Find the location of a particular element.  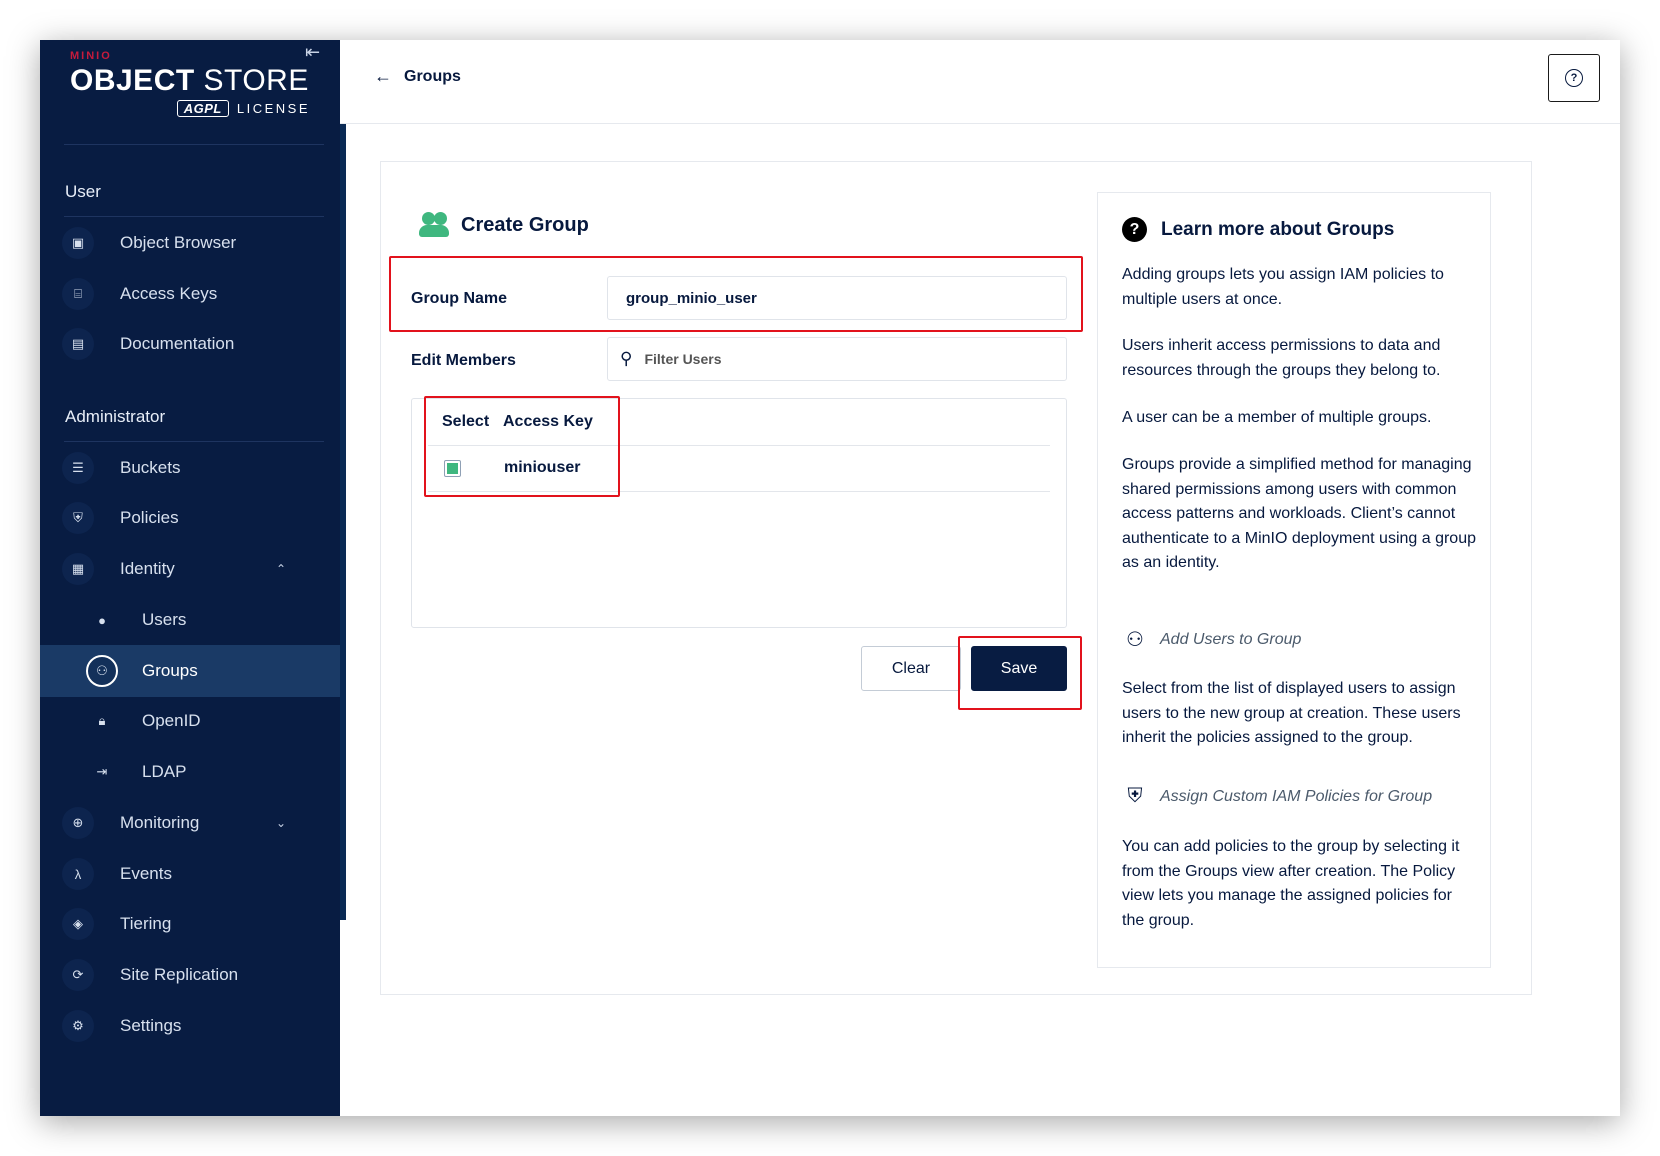

minio-logo: MINIO OBJECT STORE AGPL LICENSE is located at coordinates (195, 95).